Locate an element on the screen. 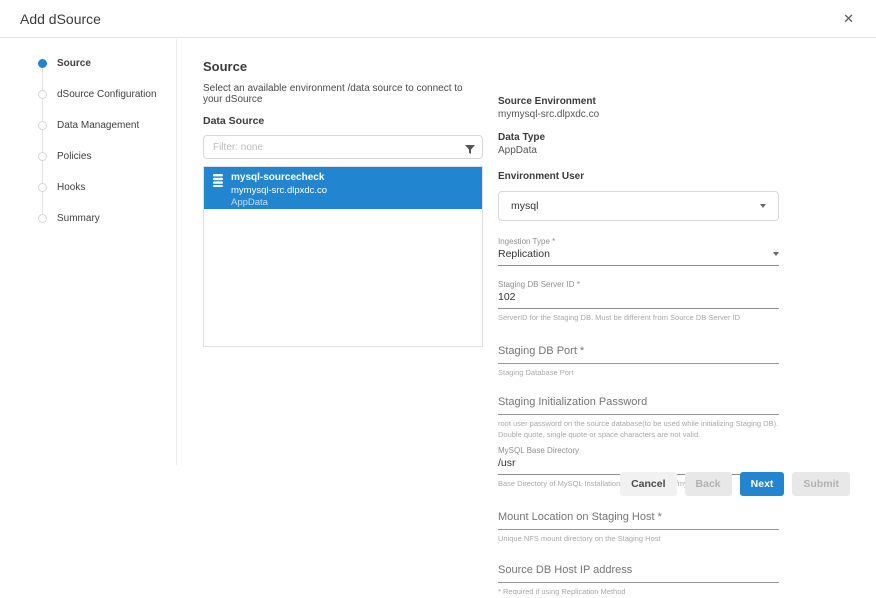  footer-actions: Cancel Back Next Submit is located at coordinates (735, 484).